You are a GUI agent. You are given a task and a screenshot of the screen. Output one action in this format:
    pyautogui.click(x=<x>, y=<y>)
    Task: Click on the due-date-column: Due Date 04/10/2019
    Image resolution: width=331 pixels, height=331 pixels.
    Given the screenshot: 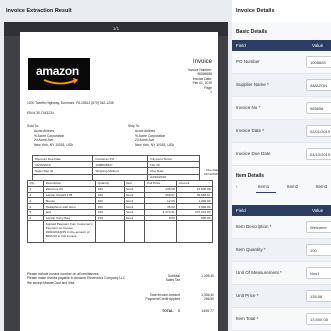 What is the action you would take?
    pyautogui.click(x=212, y=172)
    